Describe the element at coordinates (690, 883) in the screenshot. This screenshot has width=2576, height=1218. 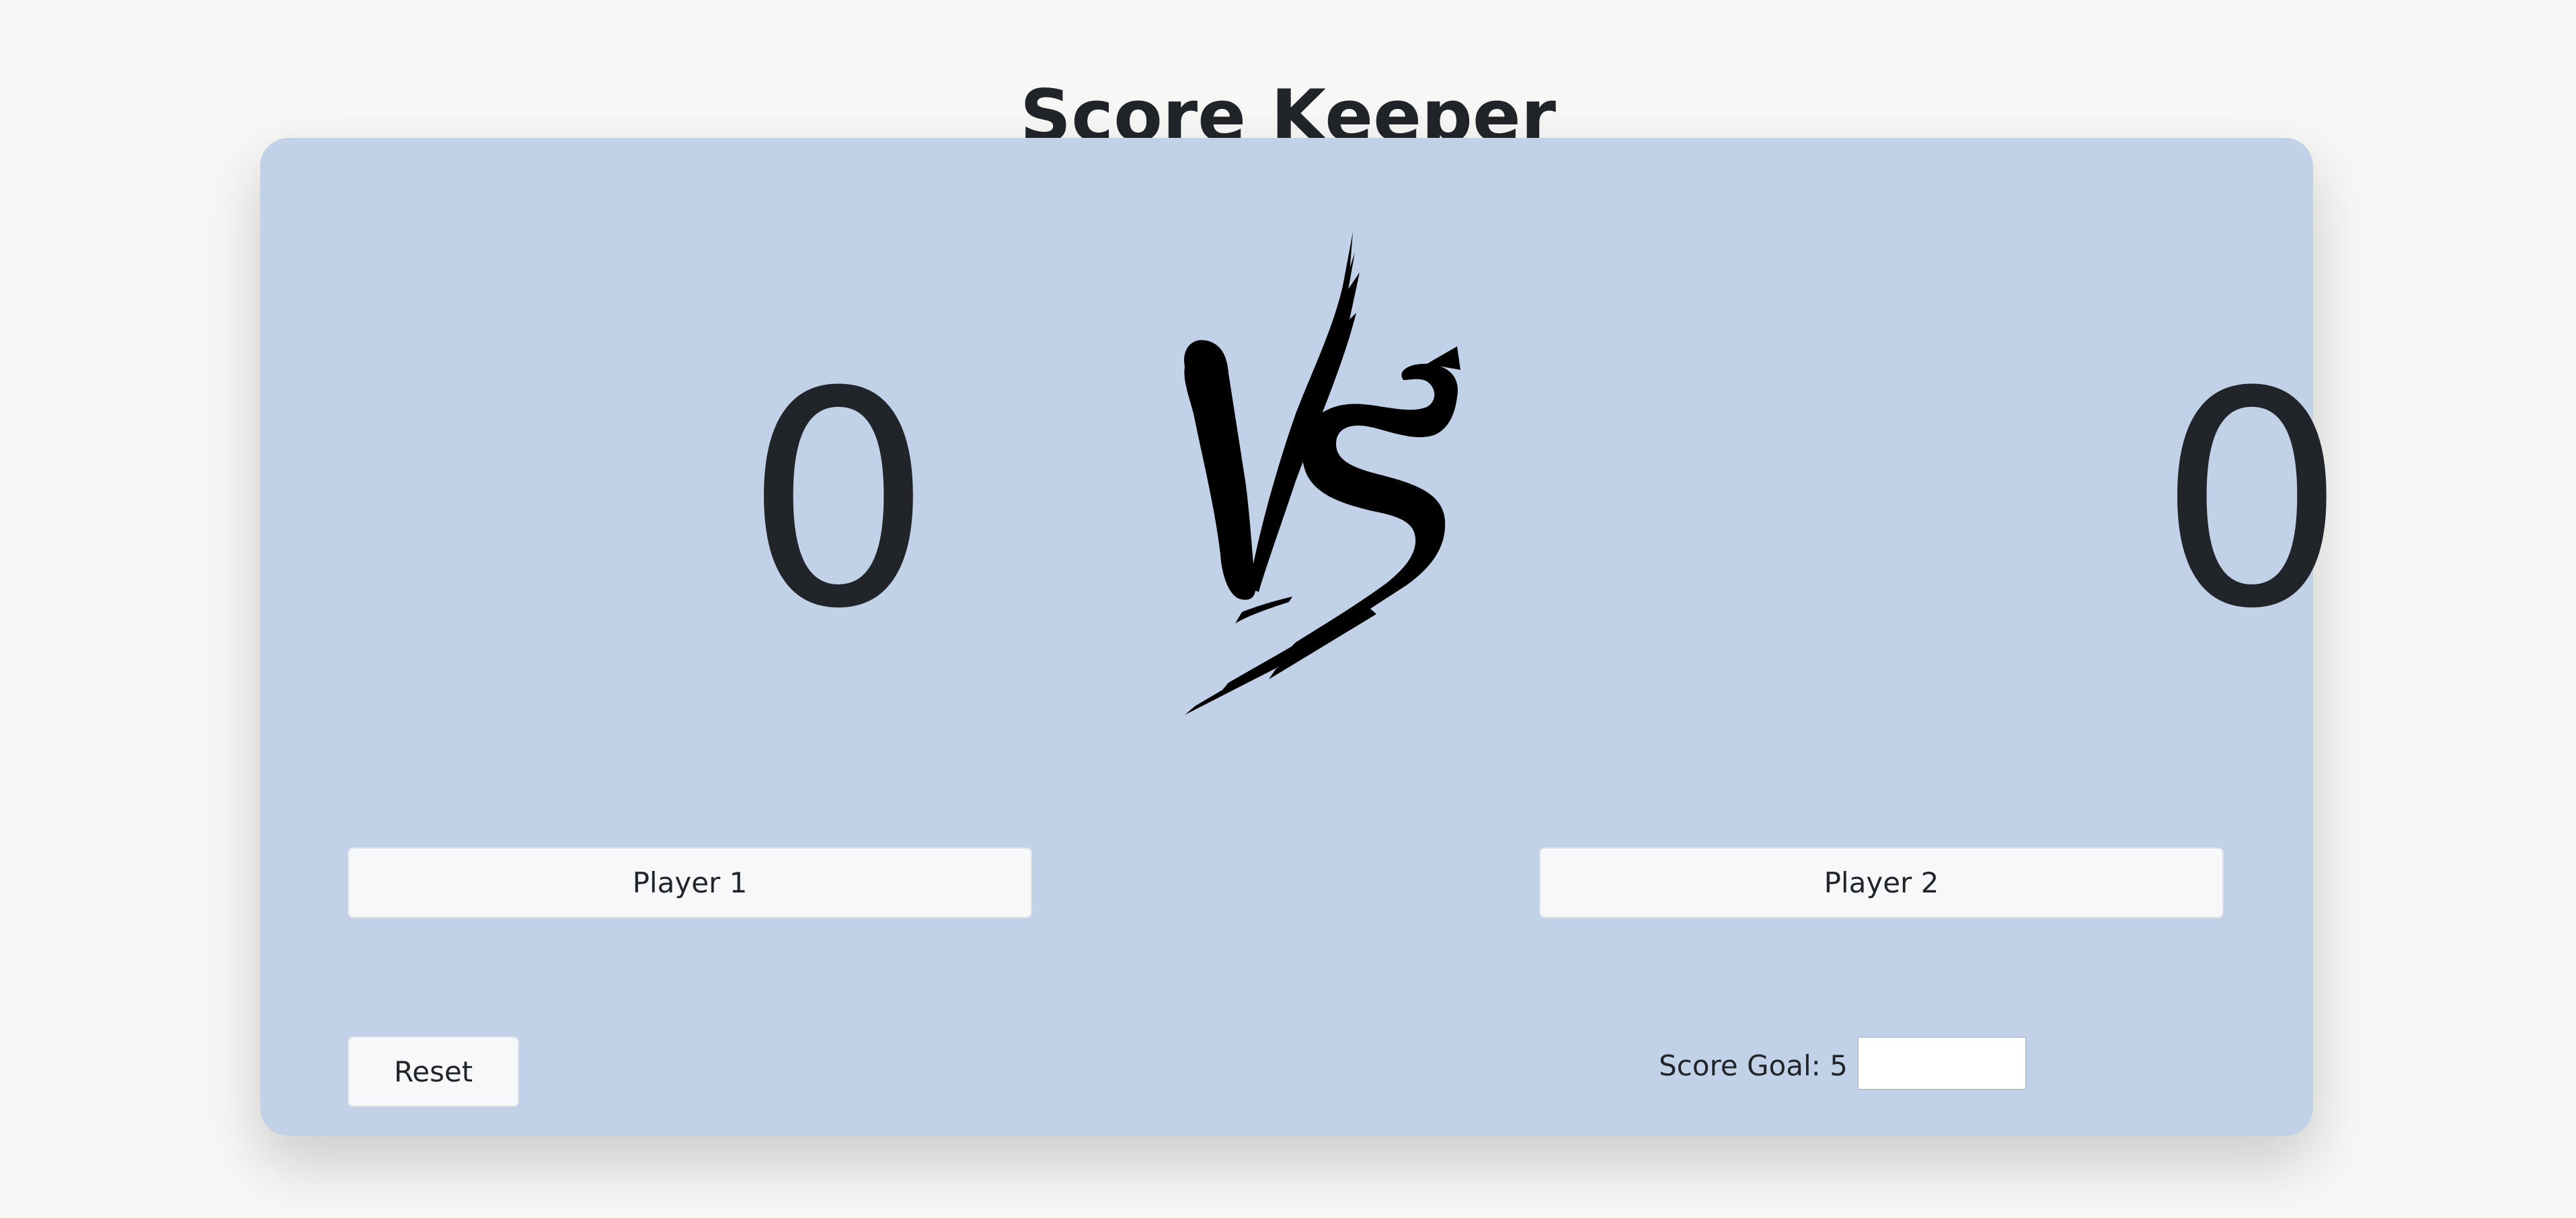
I see `player1-button: Player 1` at that location.